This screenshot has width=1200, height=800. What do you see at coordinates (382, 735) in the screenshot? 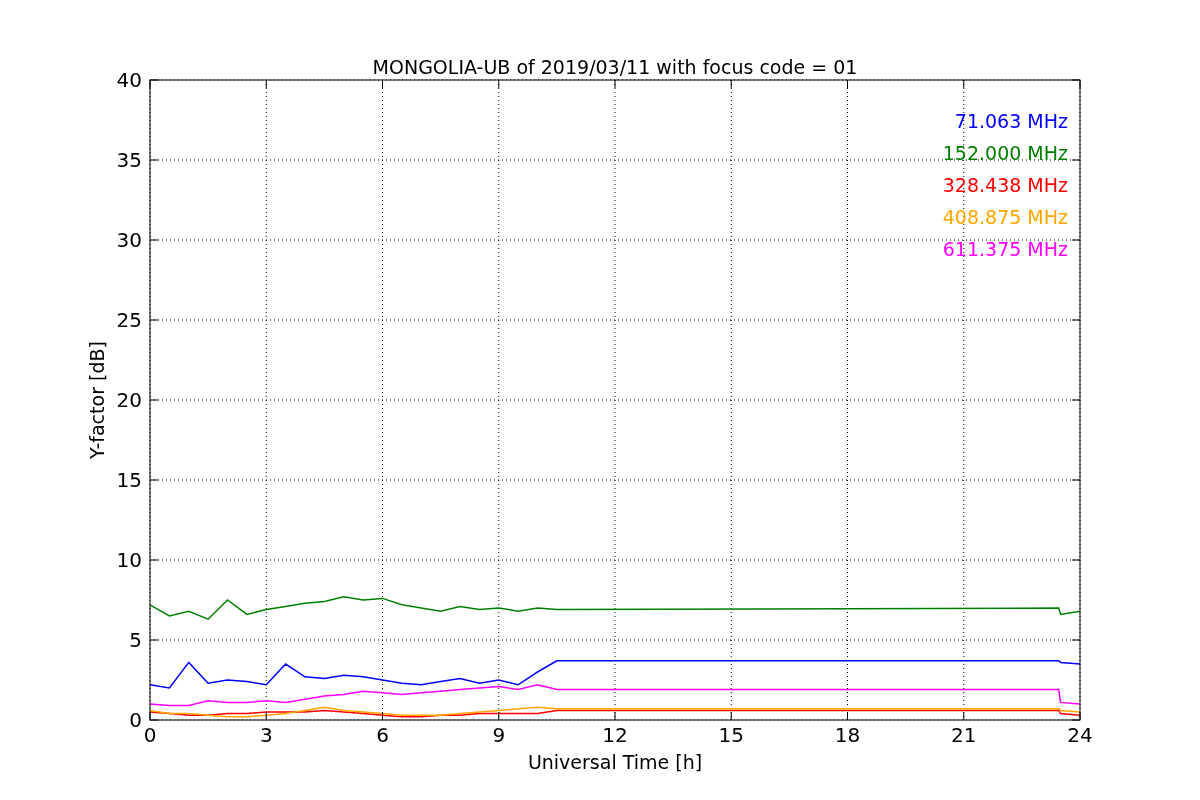
I see `tick-label: 6` at bounding box center [382, 735].